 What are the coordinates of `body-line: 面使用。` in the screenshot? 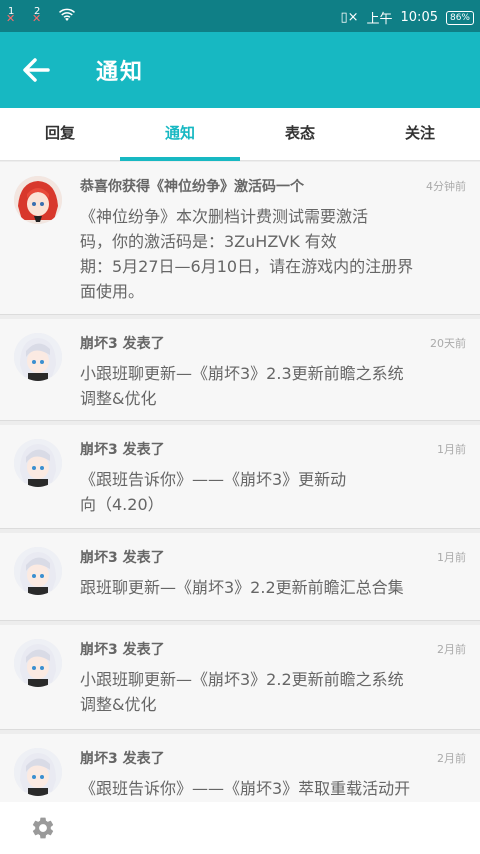 It's located at (112, 291).